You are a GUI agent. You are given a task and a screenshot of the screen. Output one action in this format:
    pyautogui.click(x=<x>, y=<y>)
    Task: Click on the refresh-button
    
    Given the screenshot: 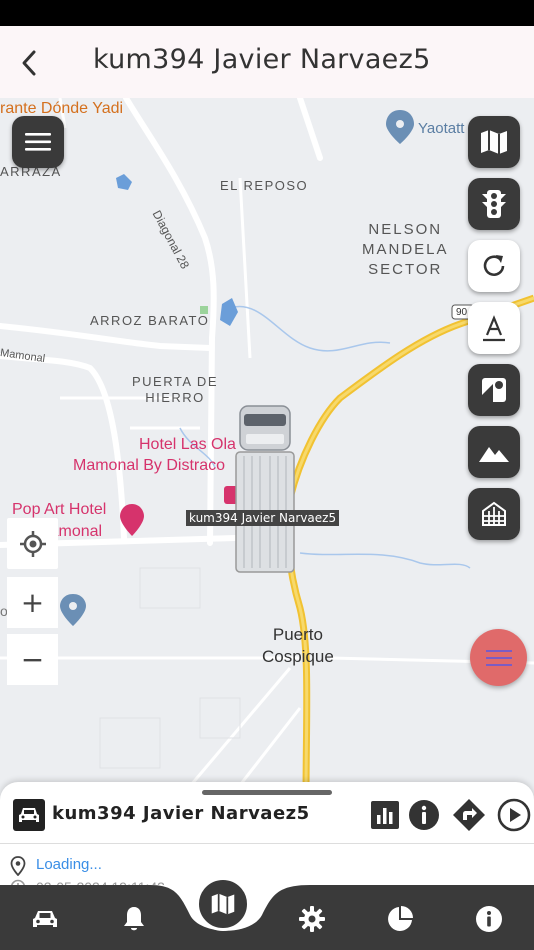 What is the action you would take?
    pyautogui.click(x=494, y=266)
    